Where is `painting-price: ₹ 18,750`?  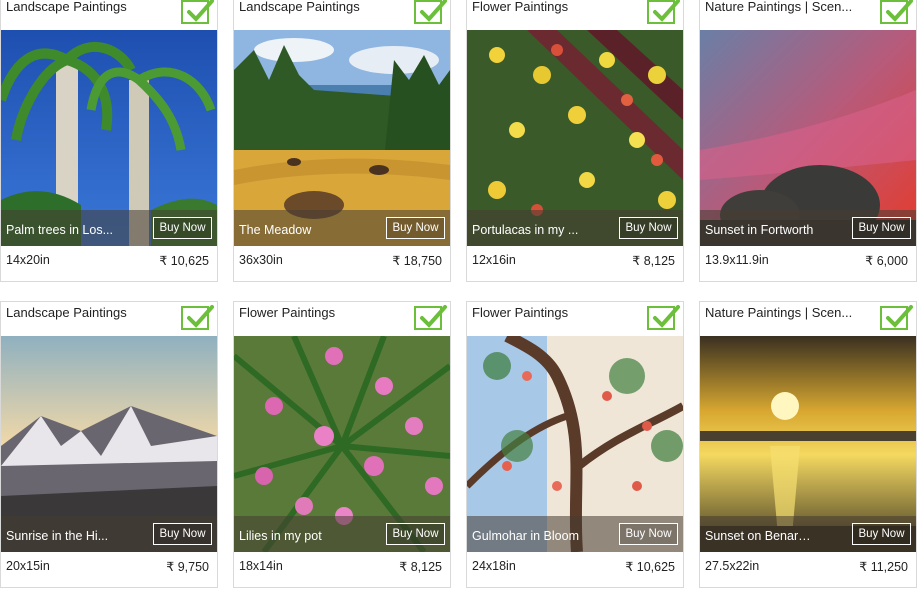
painting-price: ₹ 18,750 is located at coordinates (417, 261).